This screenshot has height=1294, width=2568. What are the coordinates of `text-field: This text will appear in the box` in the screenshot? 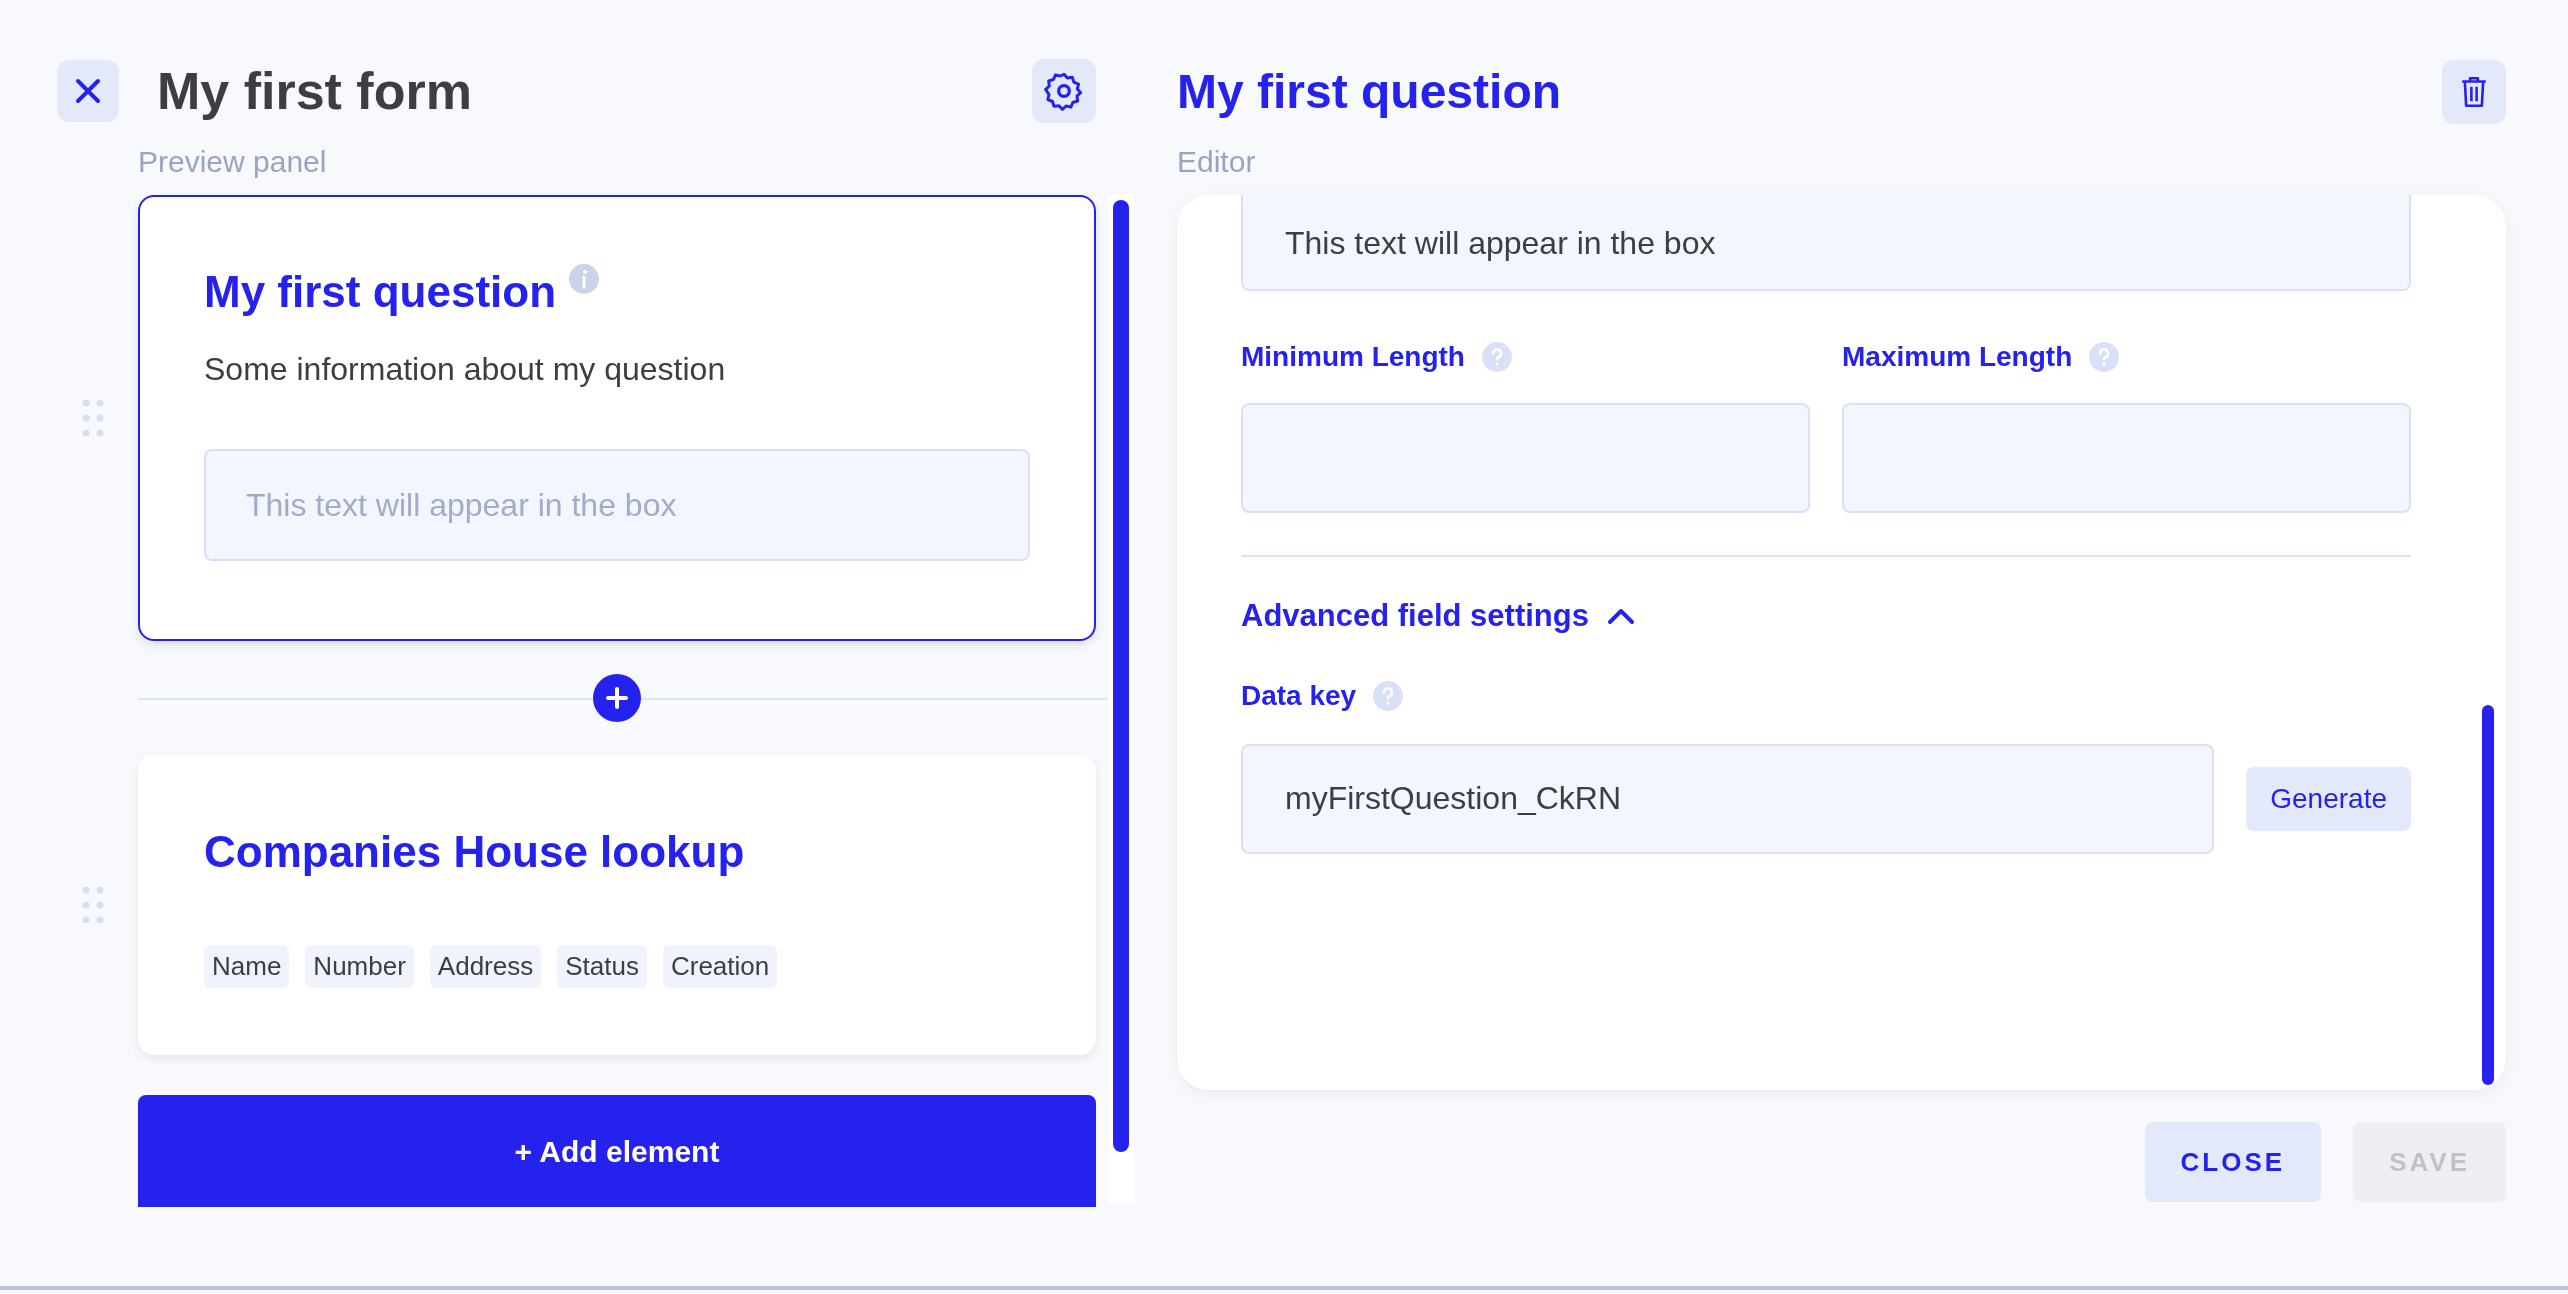 It's located at (1826, 243).